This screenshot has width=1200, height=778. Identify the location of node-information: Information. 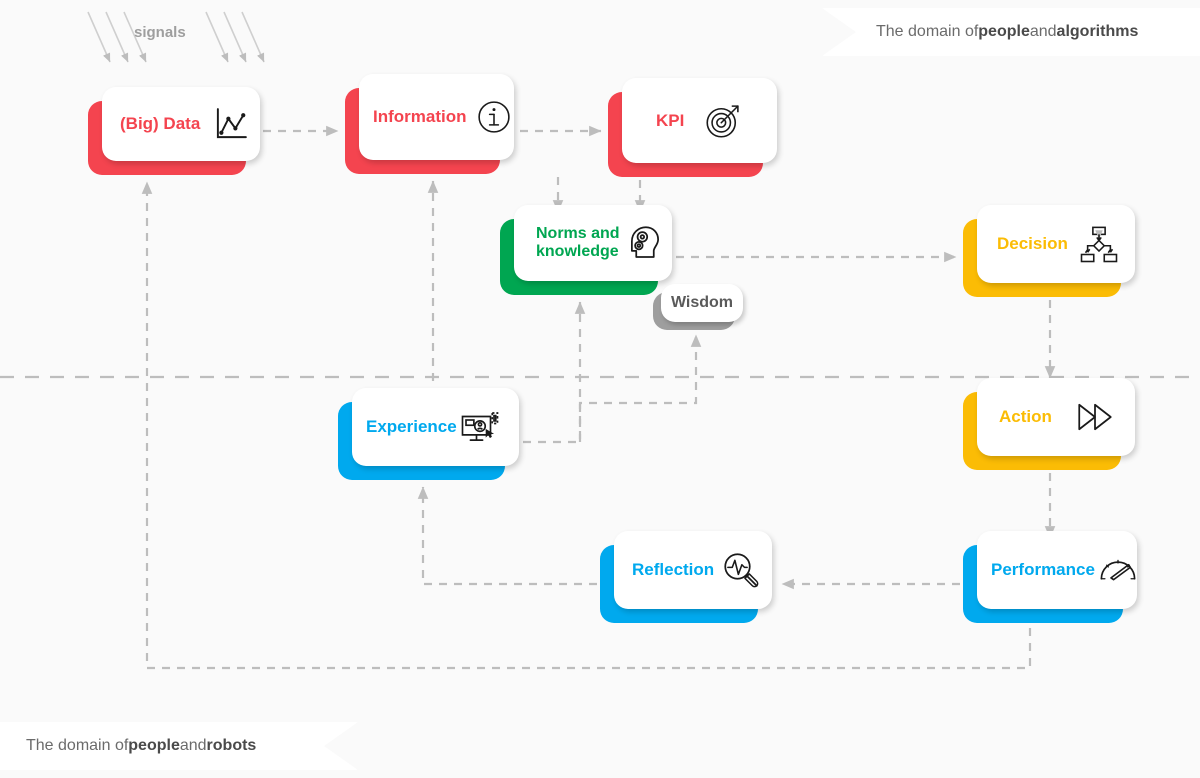
(429, 124).